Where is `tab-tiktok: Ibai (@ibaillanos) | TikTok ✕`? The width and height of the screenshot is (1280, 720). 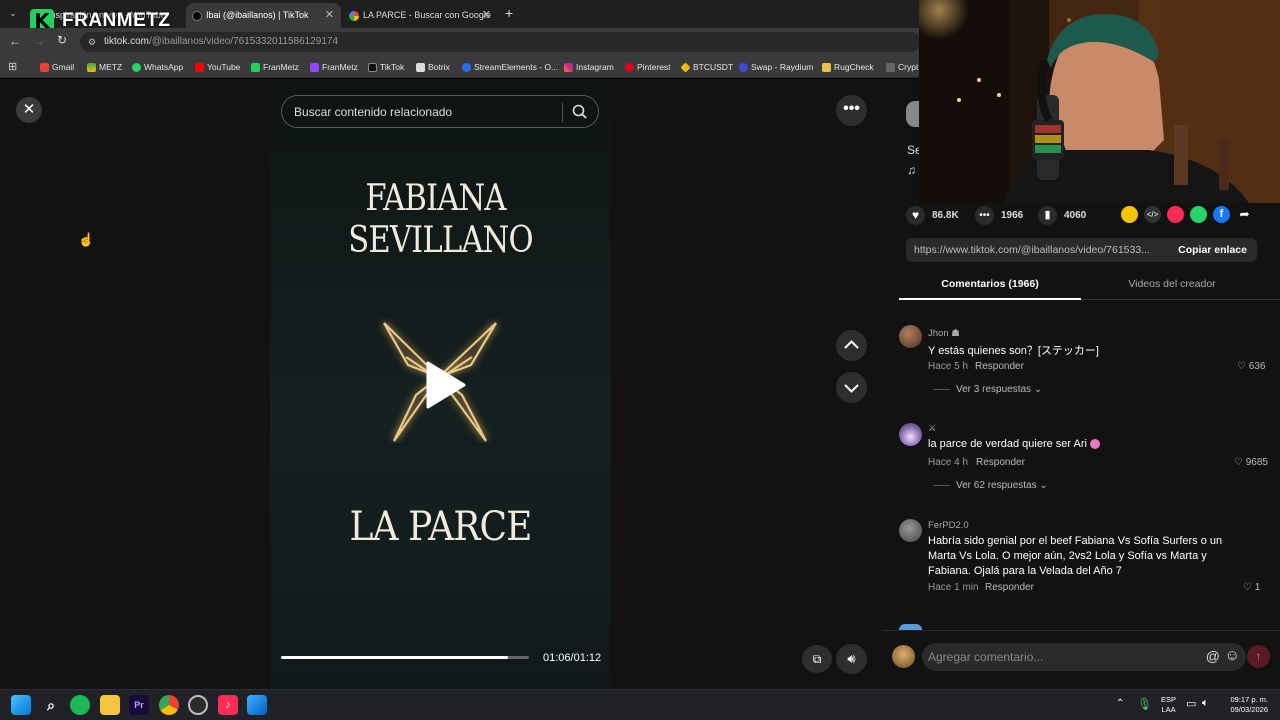 tab-tiktok: Ibai (@ibaillanos) | TikTok ✕ is located at coordinates (263, 15).